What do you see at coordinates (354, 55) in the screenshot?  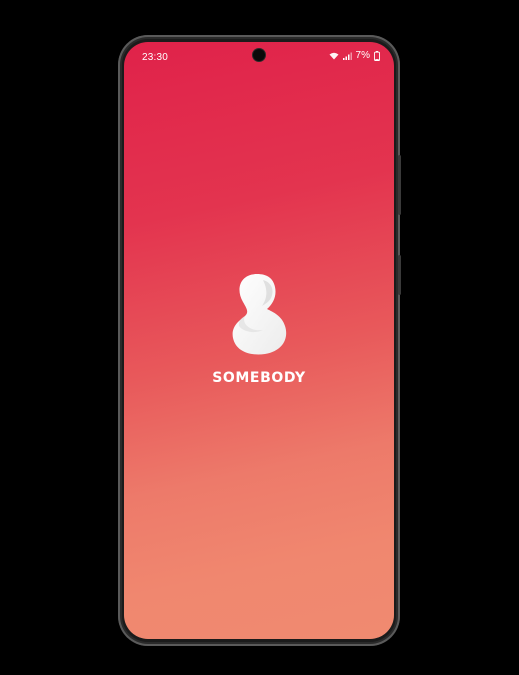 I see `status-icons: 7%` at bounding box center [354, 55].